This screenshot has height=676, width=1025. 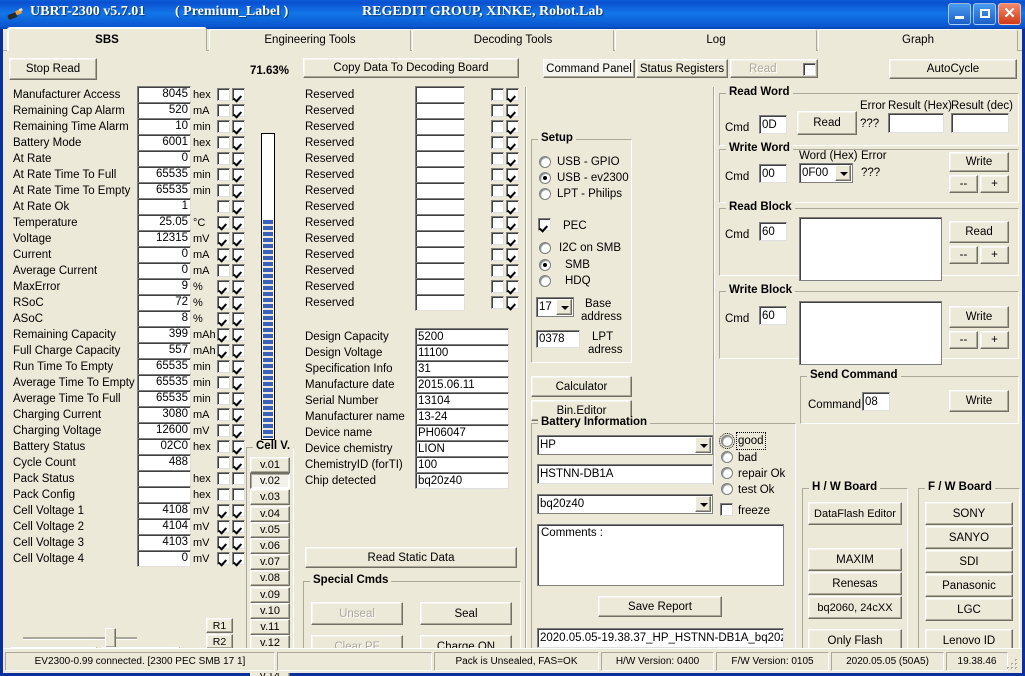 I want to click on write-word-decrement-button: --, so click(x=963, y=184).